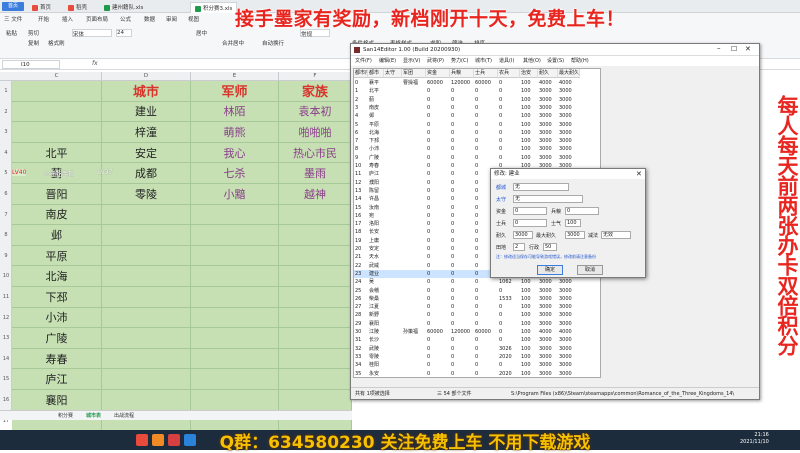 Image resolution: width=800 pixels, height=453 pixels. What do you see at coordinates (146, 91) in the screenshot?
I see `cell-d-1: 城市` at bounding box center [146, 91].